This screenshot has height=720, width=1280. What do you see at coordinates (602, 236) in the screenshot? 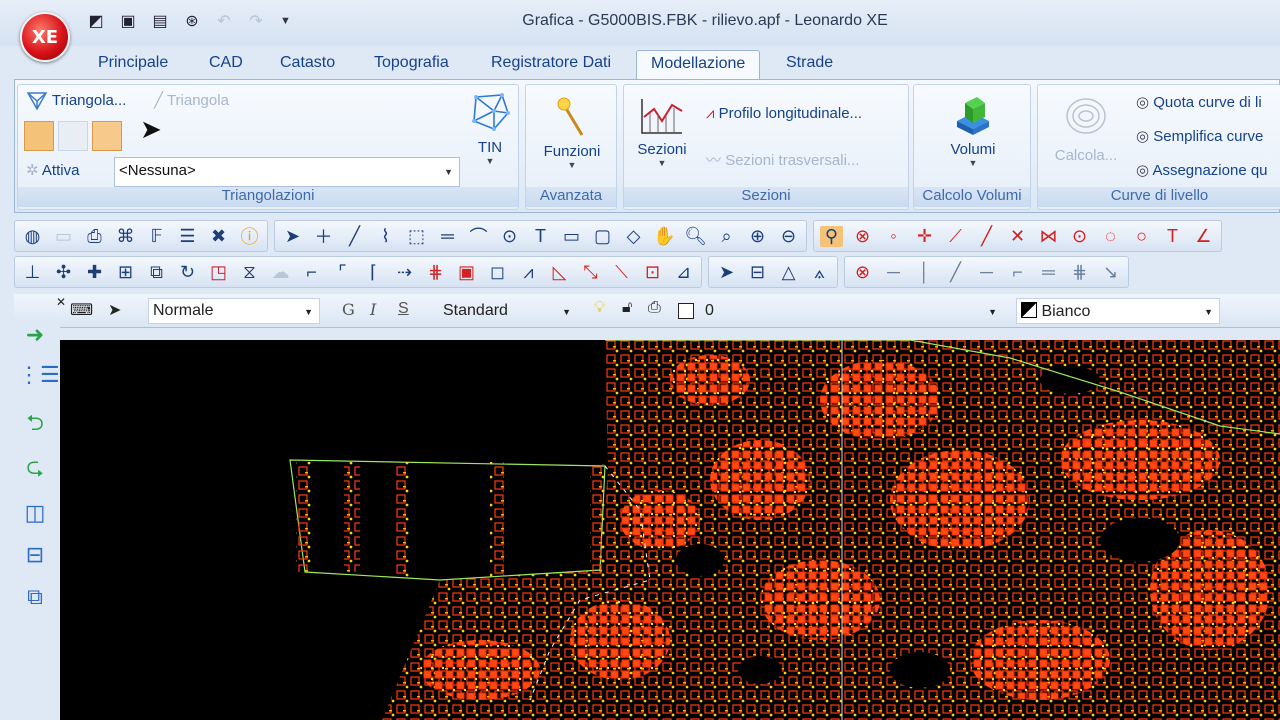
I see `frame-icon: ▢` at bounding box center [602, 236].